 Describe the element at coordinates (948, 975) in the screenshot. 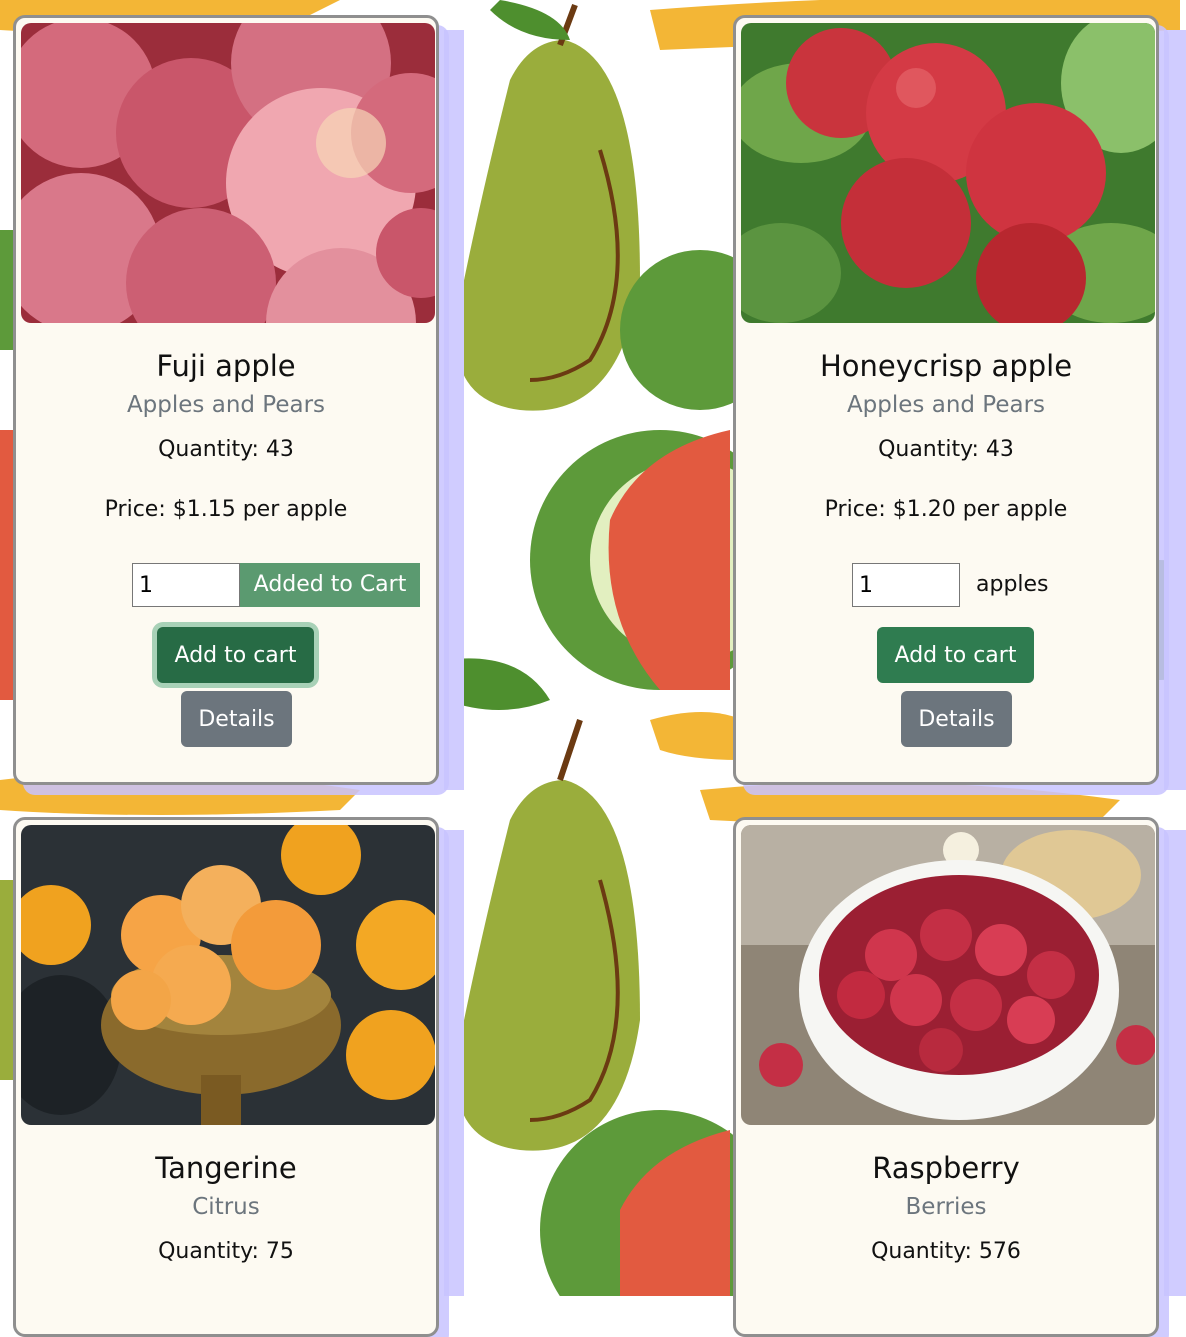

I see `product-image-raspberry` at that location.